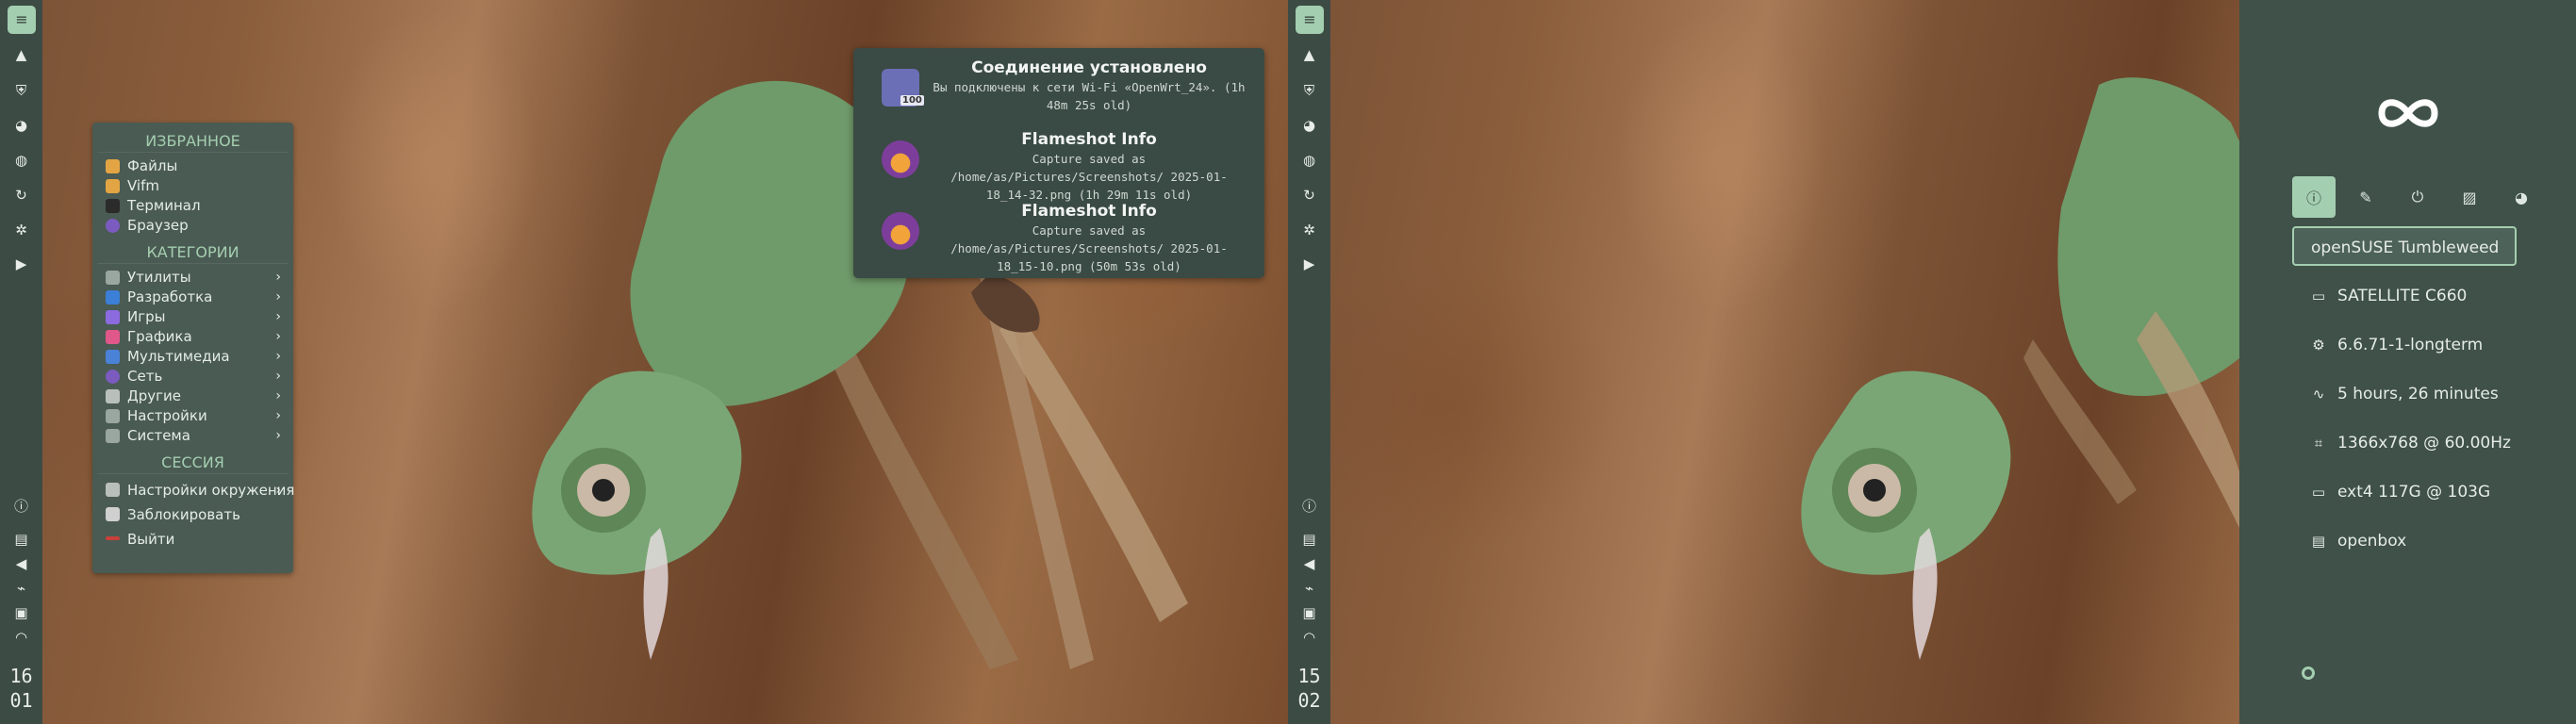 The image size is (2576, 724). Describe the element at coordinates (113, 377) in the screenshot. I see `network-icon` at that location.